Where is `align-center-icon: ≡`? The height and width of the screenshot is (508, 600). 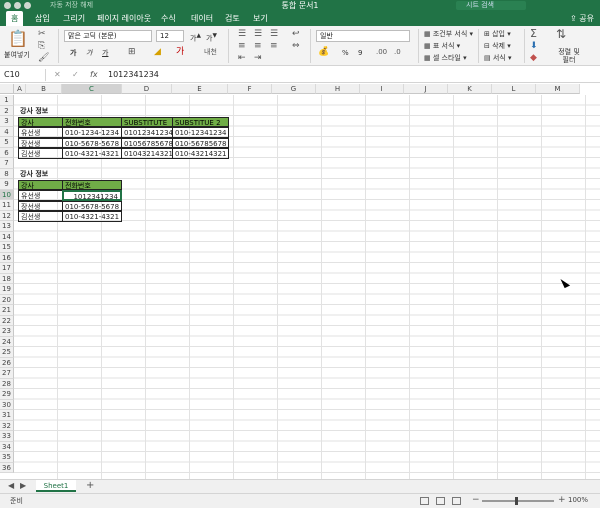
align-center-icon: ≡ is located at coordinates (258, 46).